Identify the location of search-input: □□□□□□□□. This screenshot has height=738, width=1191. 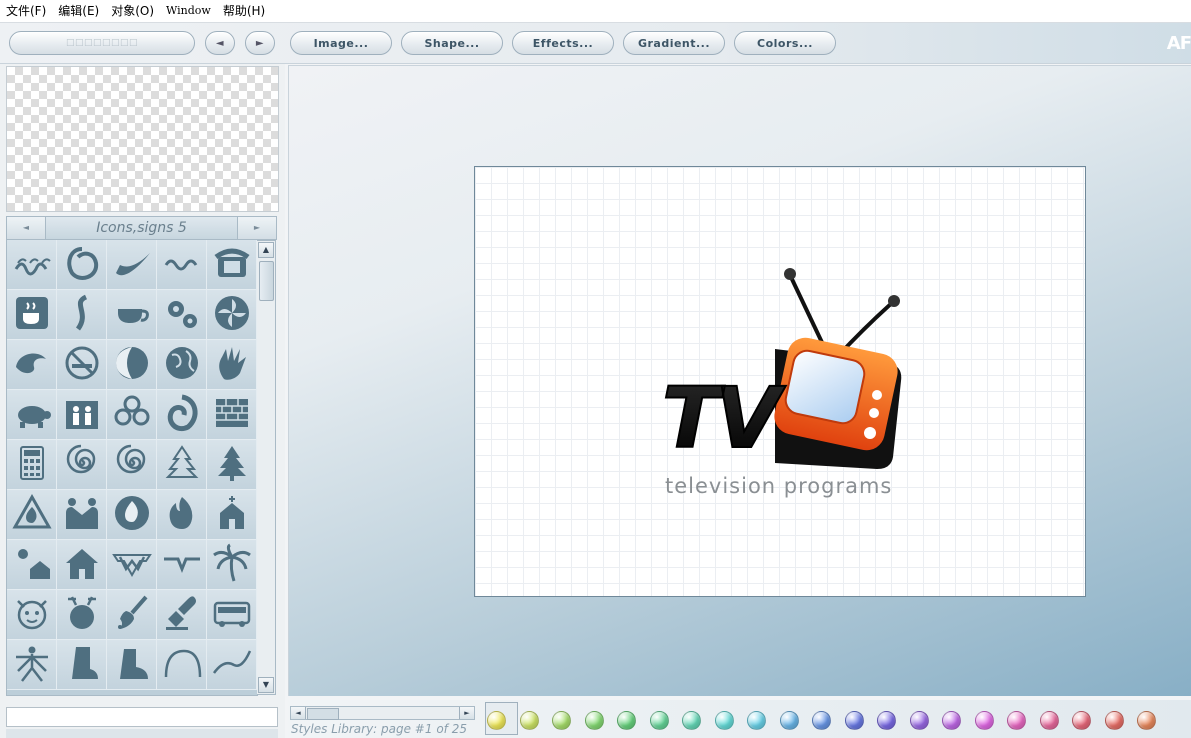
(102, 43).